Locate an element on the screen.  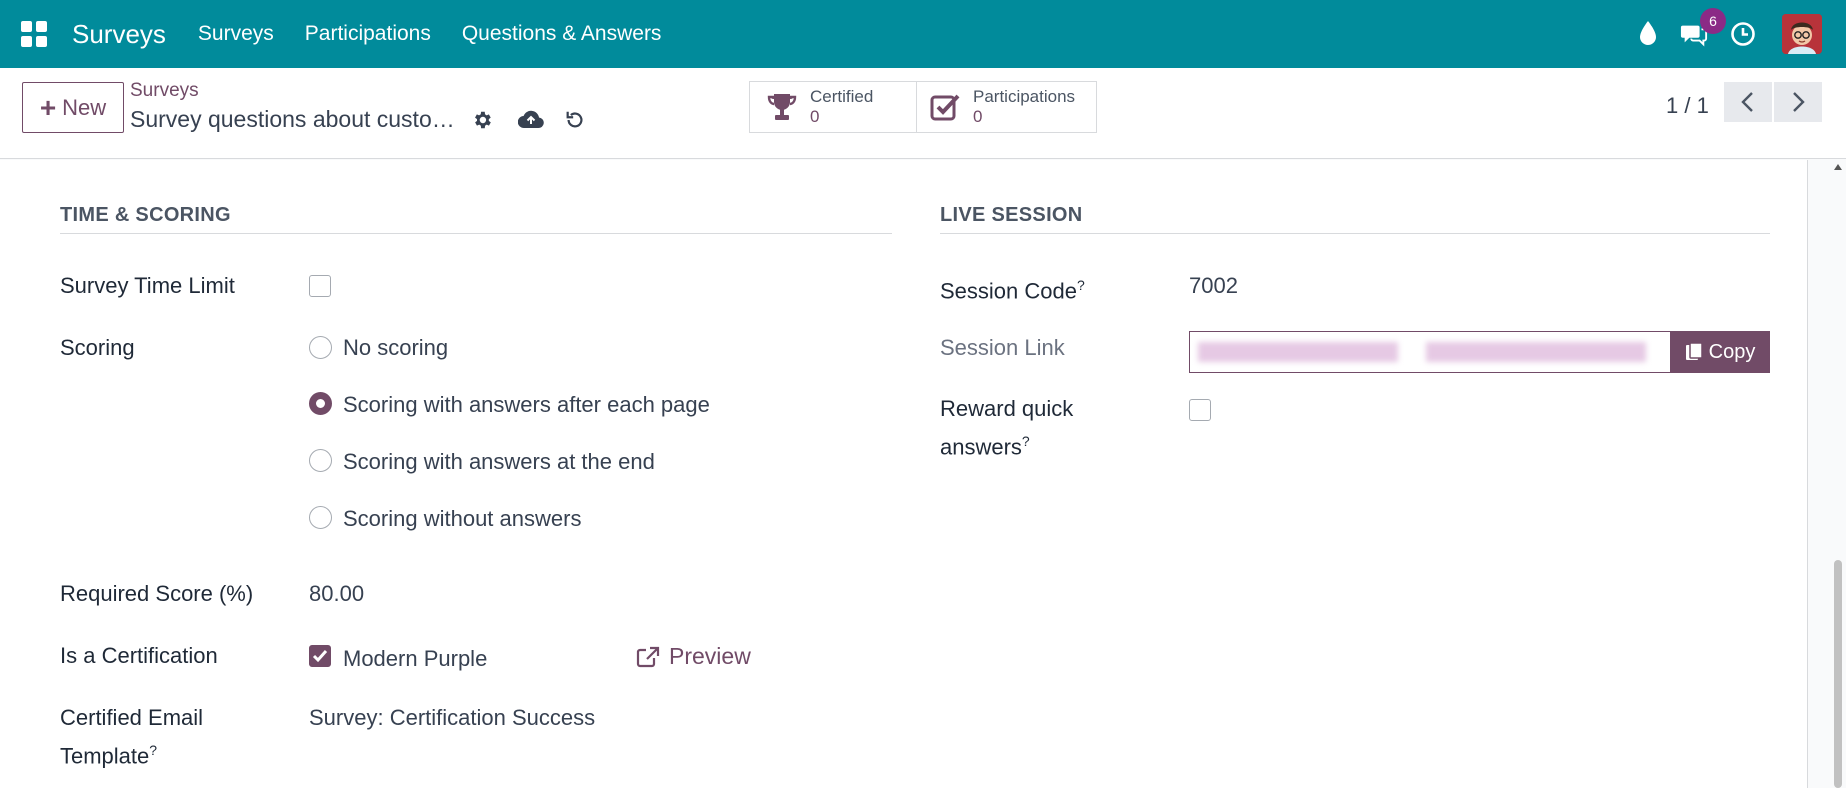
stat-button-participations: Participations 0 is located at coordinates (1006, 107).